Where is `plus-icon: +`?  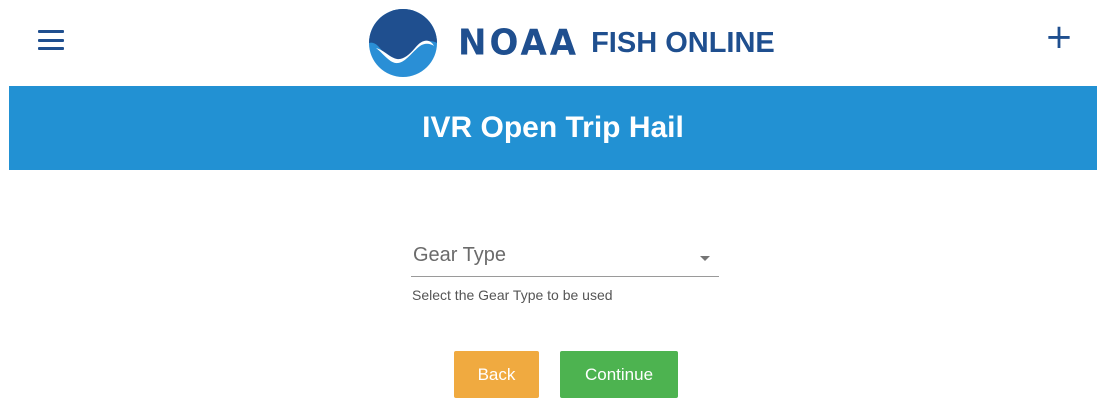
plus-icon: + is located at coordinates (1059, 37).